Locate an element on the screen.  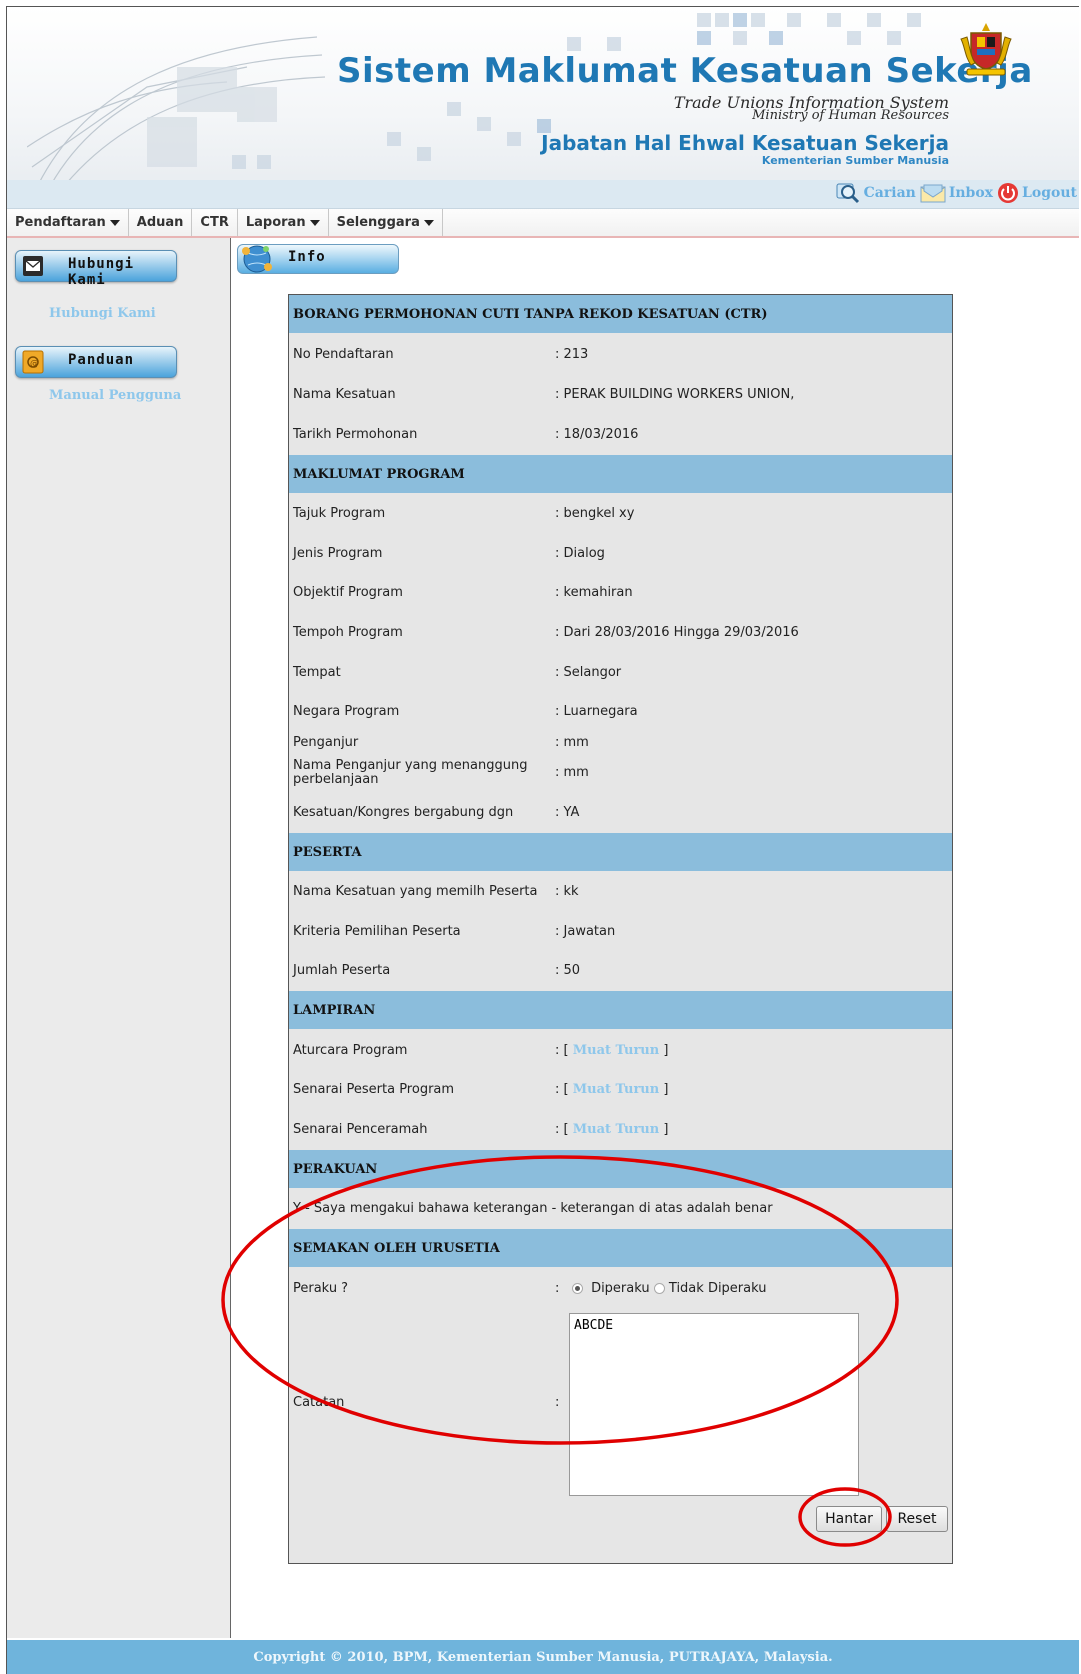
field-label: Nama Kesatuan is located at coordinates (344, 394).